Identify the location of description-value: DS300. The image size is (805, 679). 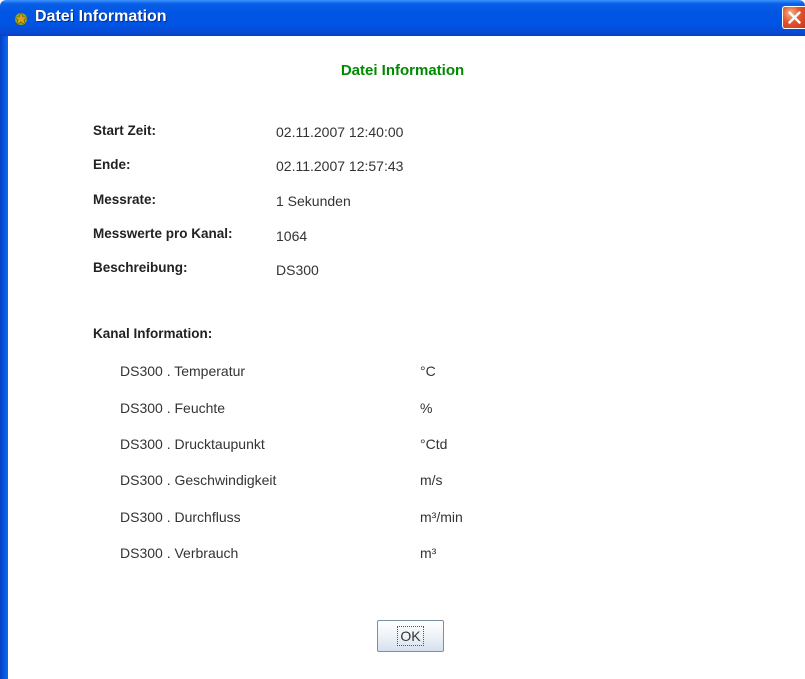
(297, 270).